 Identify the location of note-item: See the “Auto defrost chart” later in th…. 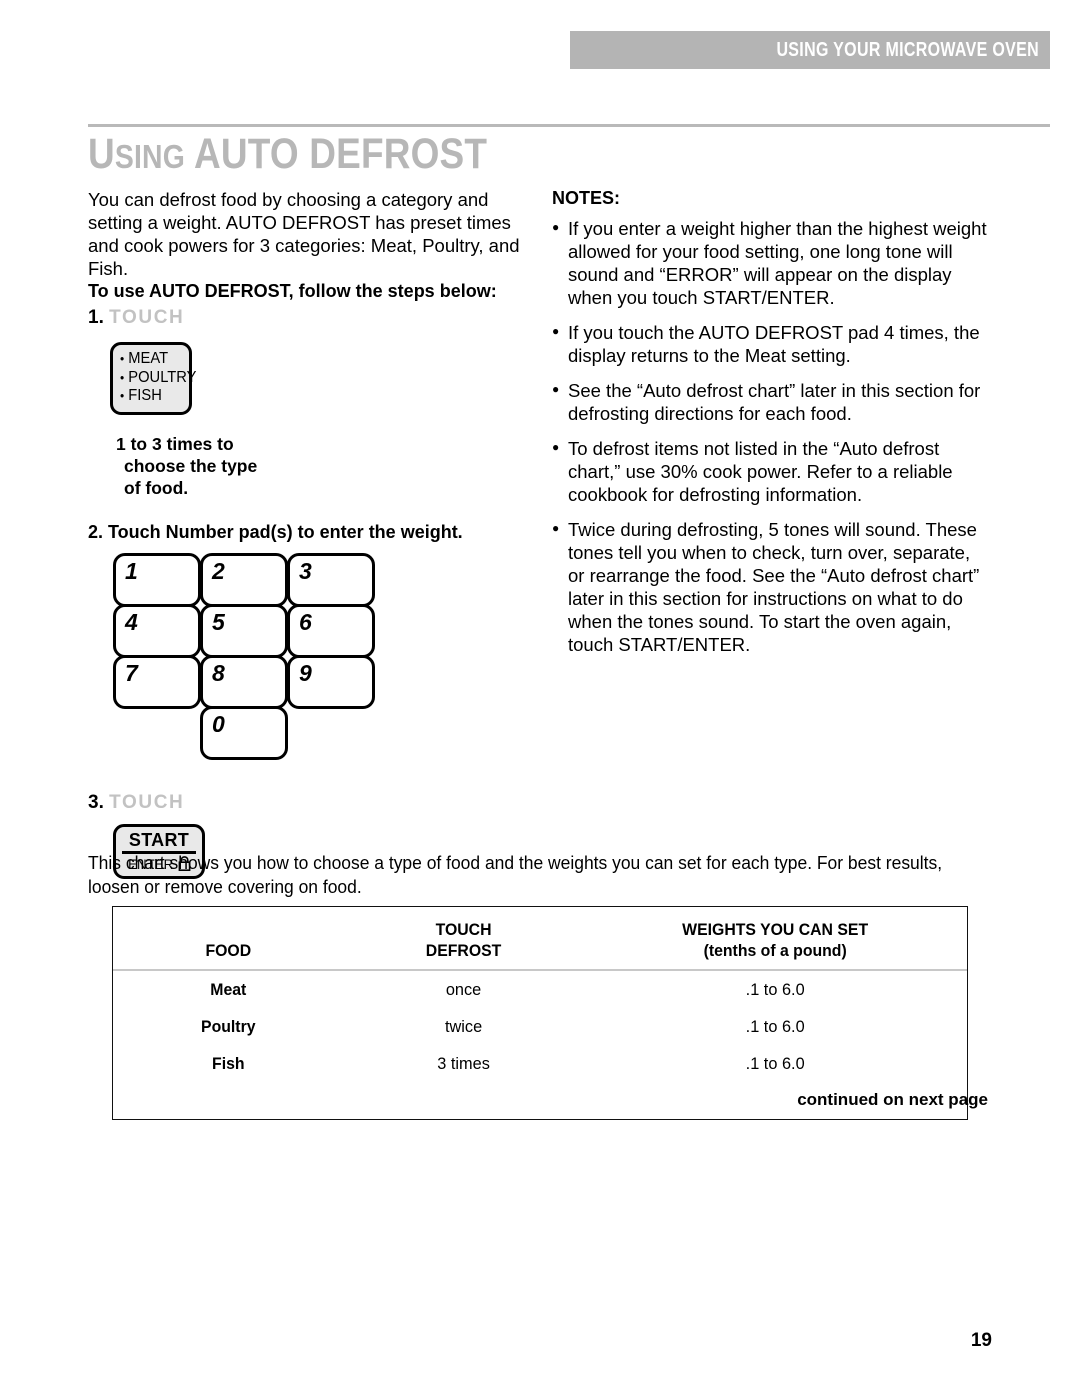
(770, 401).